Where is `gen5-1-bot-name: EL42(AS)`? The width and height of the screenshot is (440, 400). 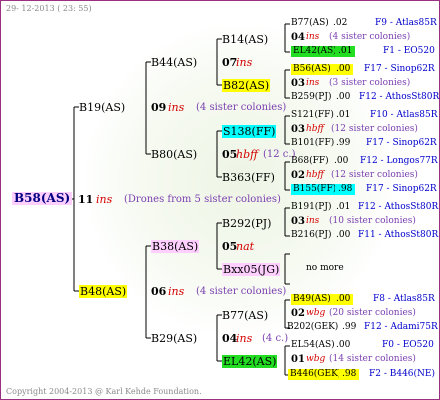 gen5-1-bot-name: EL42(AS) is located at coordinates (315, 51).